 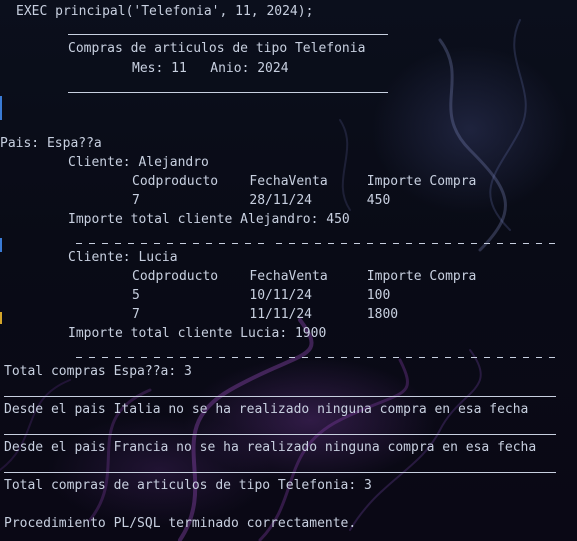 I want to click on client-label: Cliente: Lucia, so click(x=123, y=257).